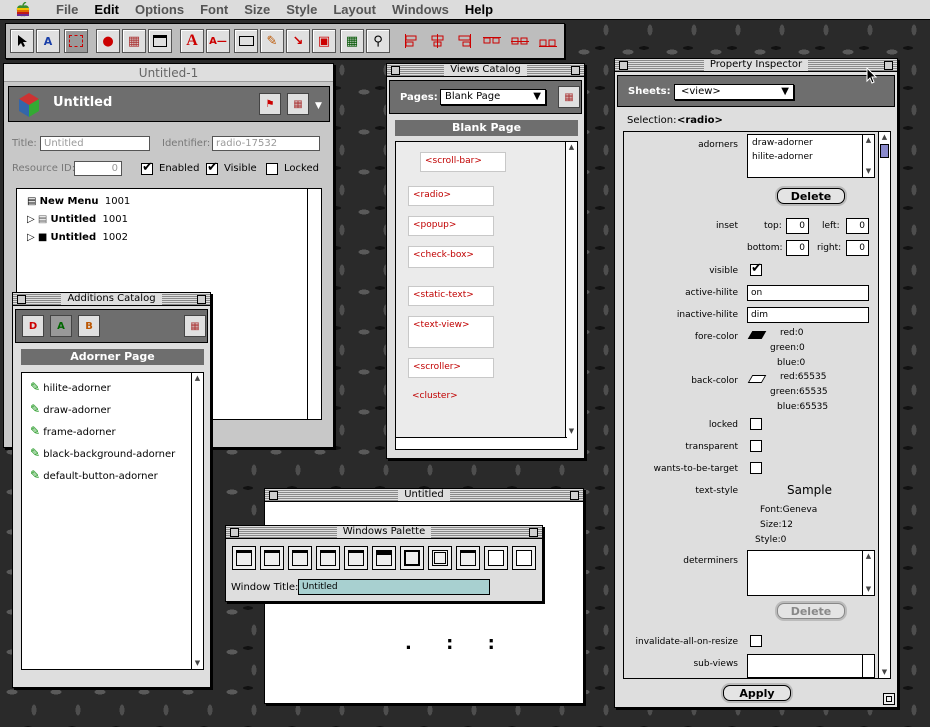  Describe the element at coordinates (889, 699) in the screenshot. I see `grow-box-icon` at that location.